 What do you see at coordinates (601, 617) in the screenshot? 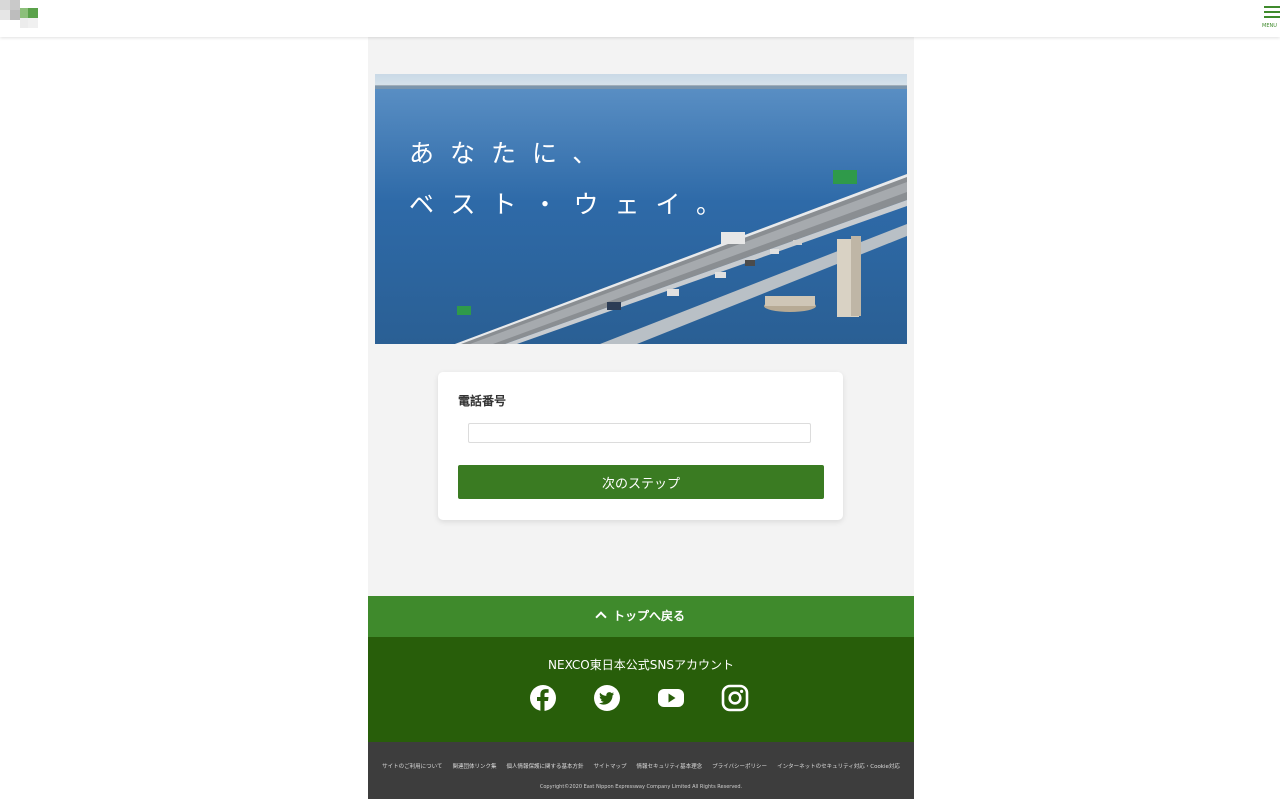
I see `chevron-up-icon` at bounding box center [601, 617].